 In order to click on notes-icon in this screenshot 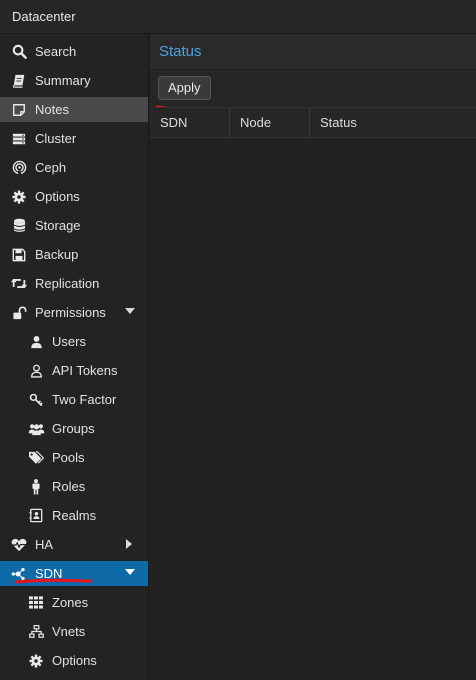, I will do `click(19, 110)`.